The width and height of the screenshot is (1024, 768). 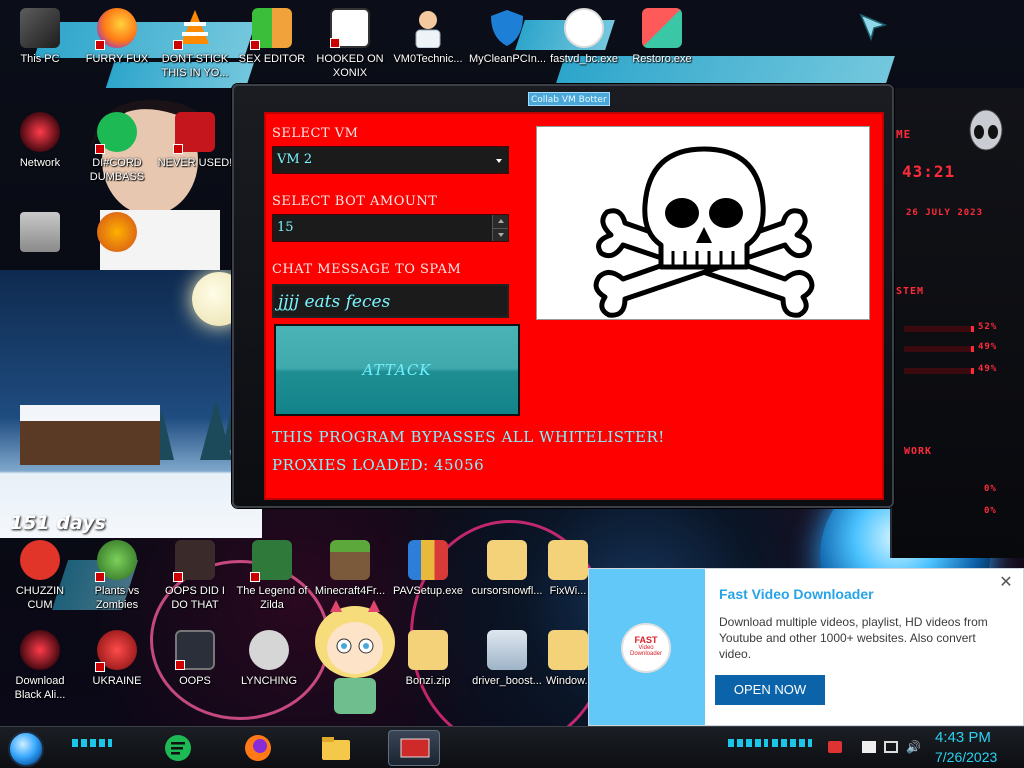 I want to click on vm-select-dropdown: VM 2, so click(x=390, y=160).